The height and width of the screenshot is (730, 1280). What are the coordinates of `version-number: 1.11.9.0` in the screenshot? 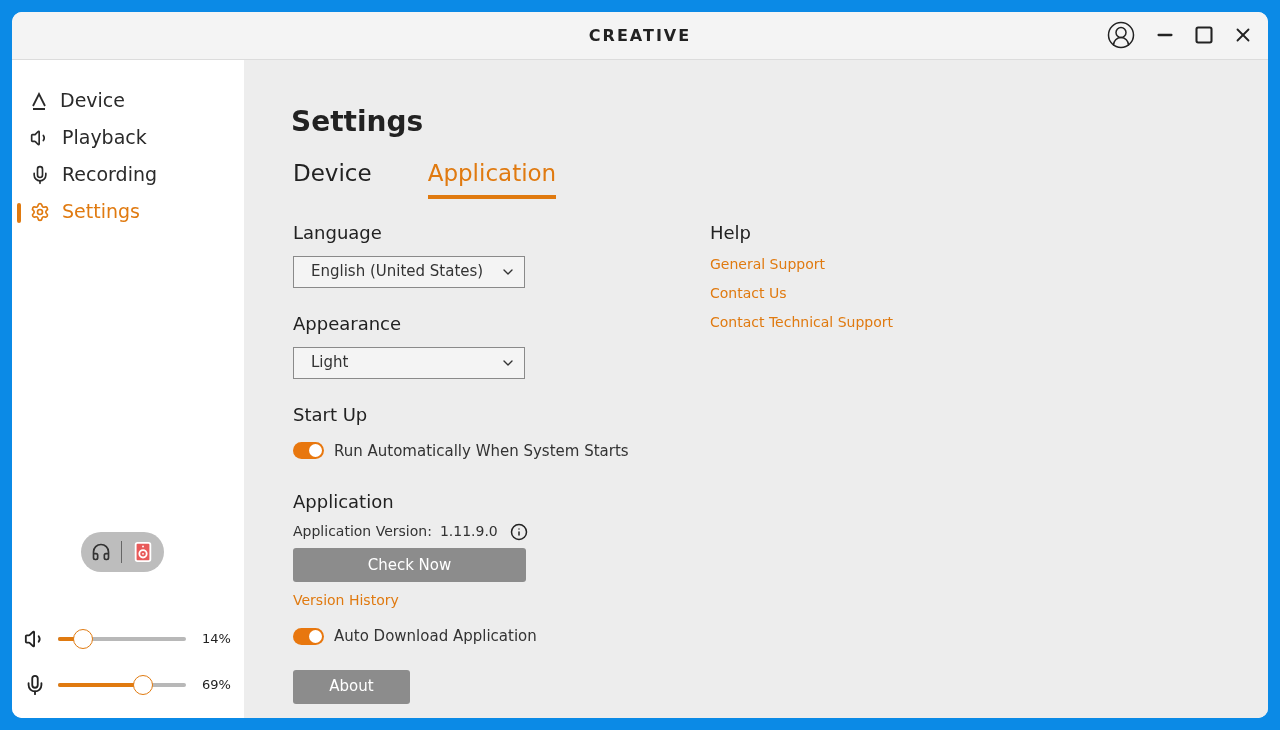 It's located at (468, 531).